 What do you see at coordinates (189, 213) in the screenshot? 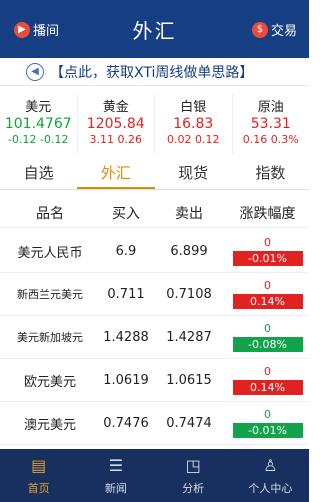
I see `column-sell-header: 卖出` at bounding box center [189, 213].